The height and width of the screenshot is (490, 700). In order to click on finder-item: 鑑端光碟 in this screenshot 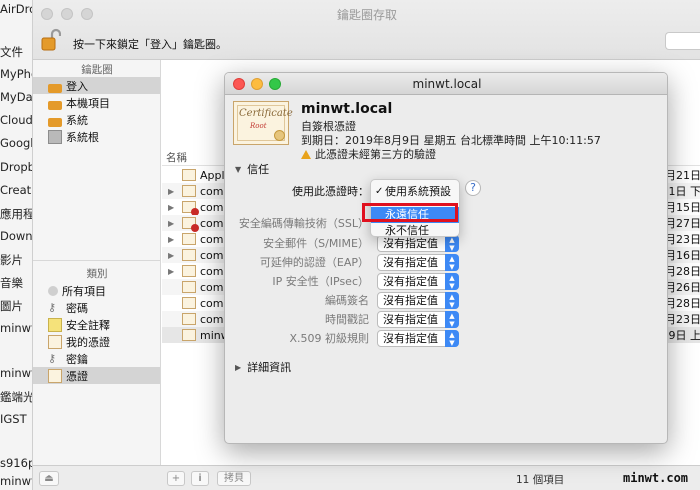, I will do `click(16, 397)`.